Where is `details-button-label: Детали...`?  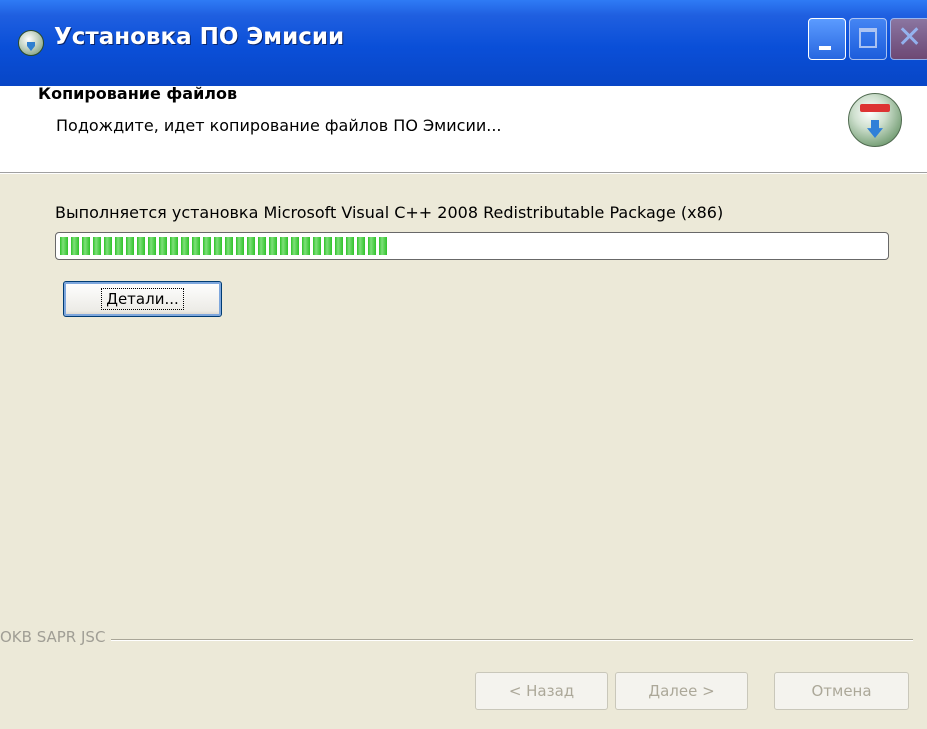
details-button-label: Детали... is located at coordinates (142, 299).